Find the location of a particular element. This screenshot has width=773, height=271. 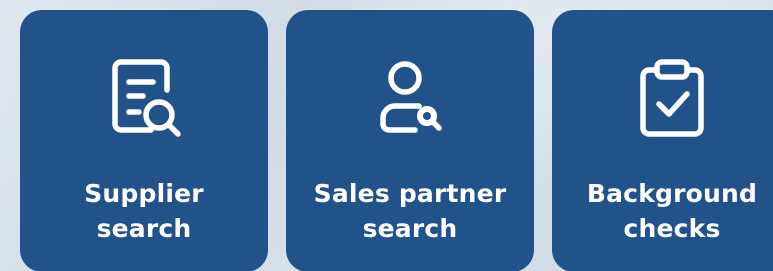

document-search-icon is located at coordinates (144, 101).